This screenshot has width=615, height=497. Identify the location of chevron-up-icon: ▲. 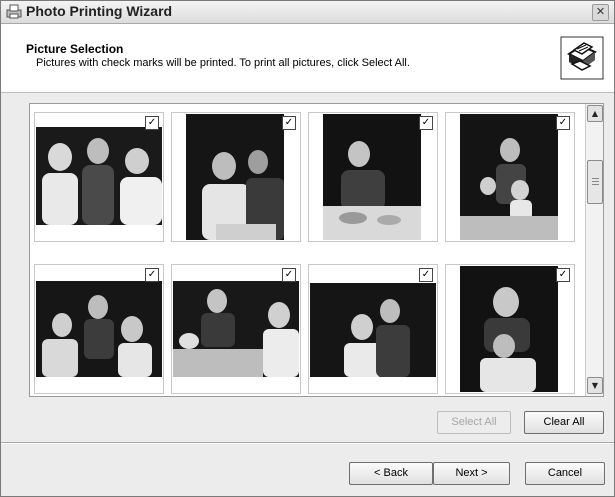
(595, 113).